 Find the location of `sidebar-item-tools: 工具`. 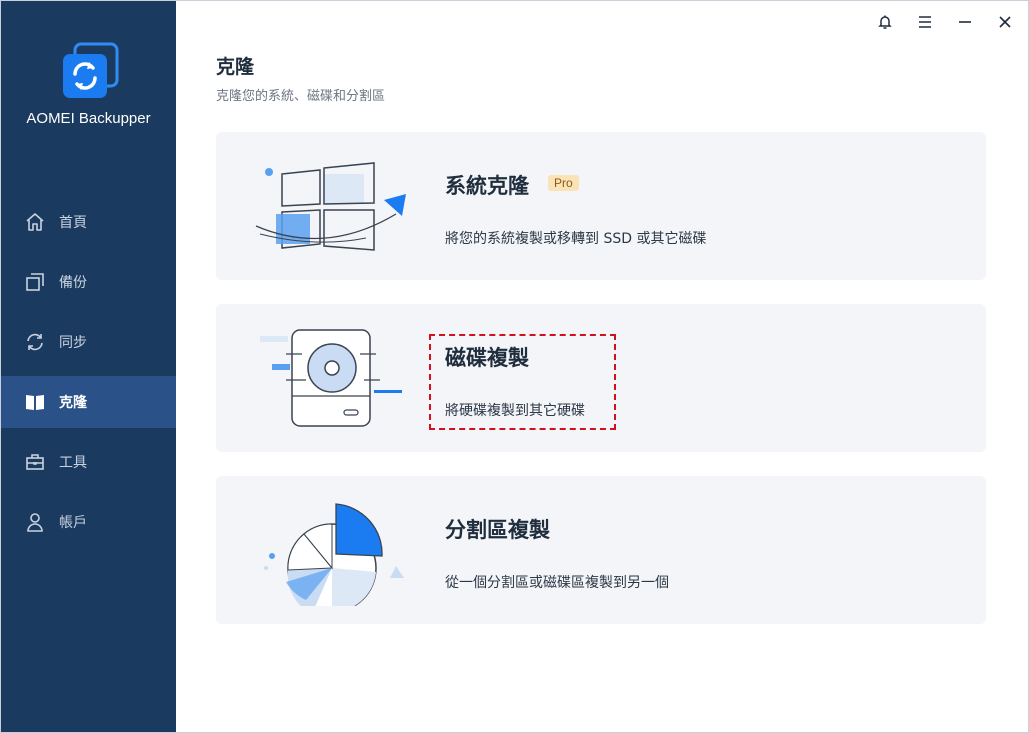

sidebar-item-tools: 工具 is located at coordinates (88, 462).